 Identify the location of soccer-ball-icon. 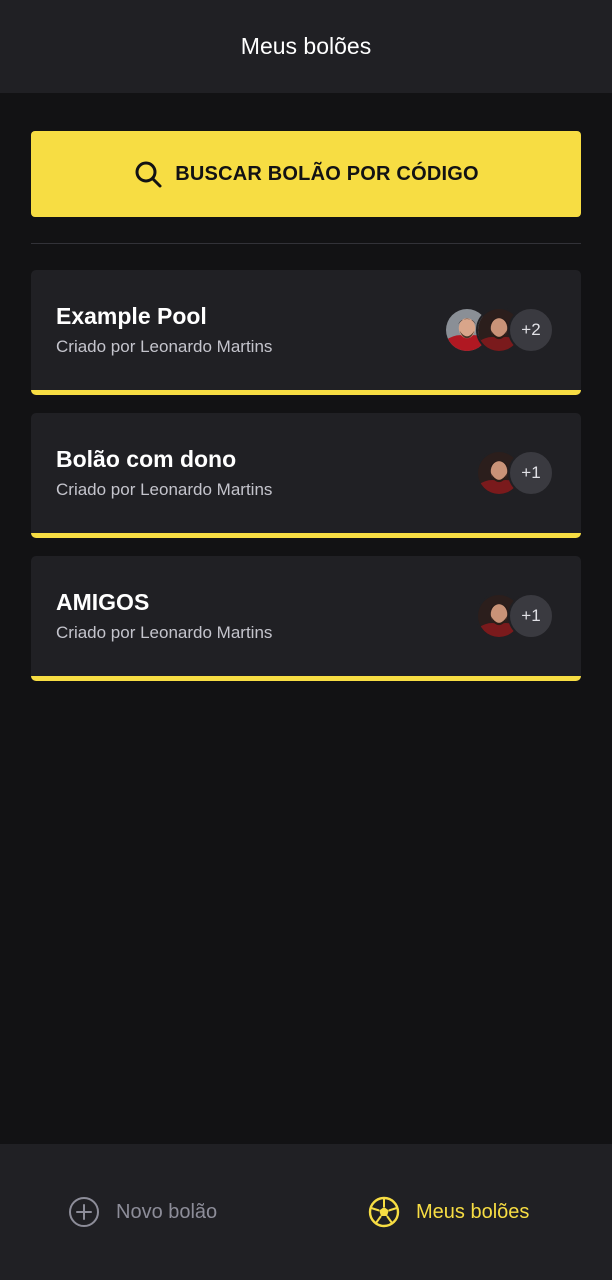
(384, 1212).